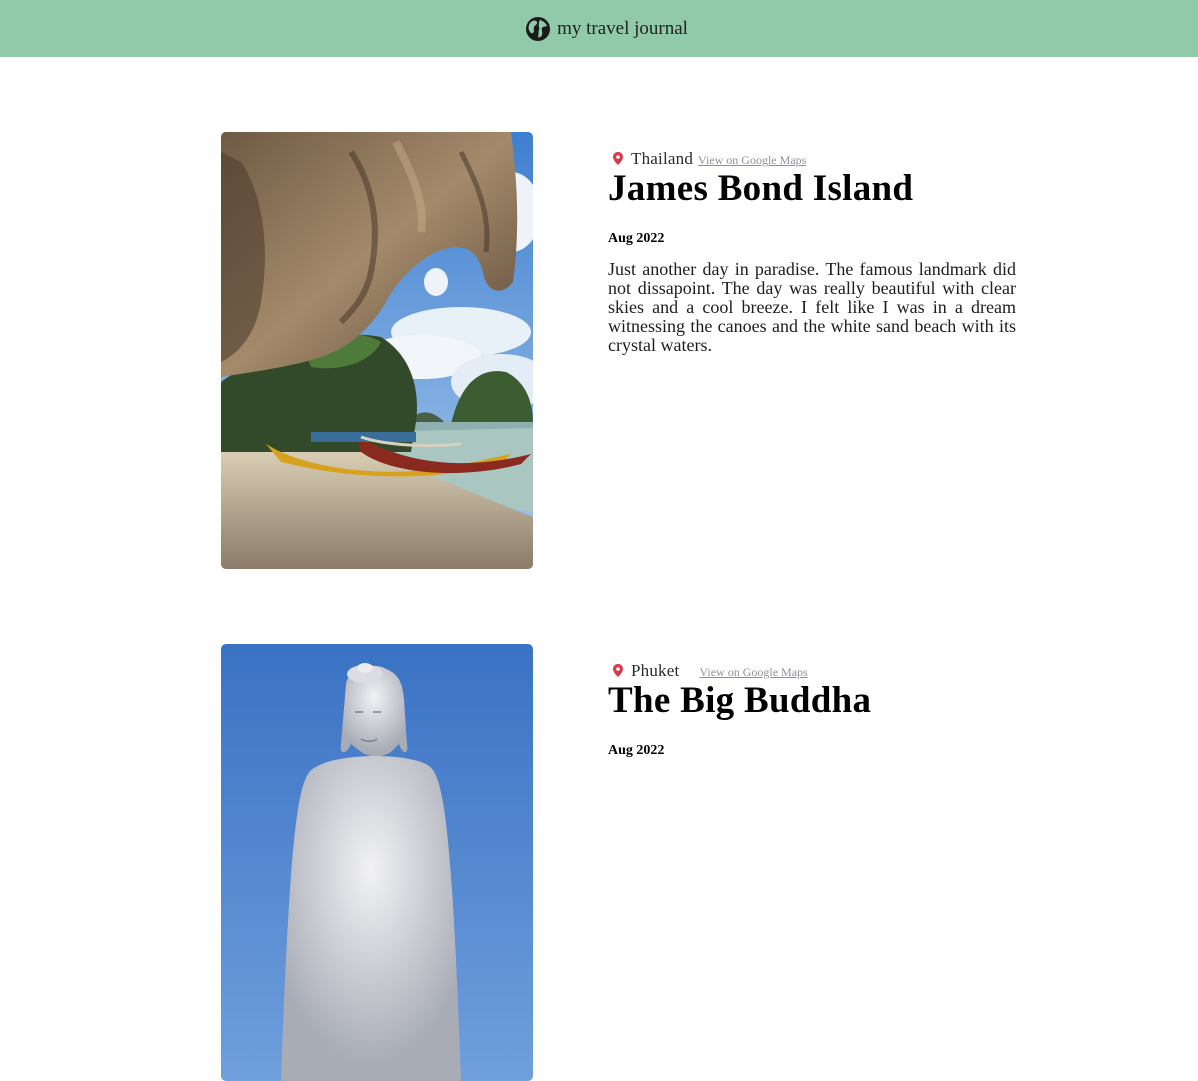 This screenshot has height=1081, width=1198. Describe the element at coordinates (662, 158) in the screenshot. I see `entry-location: Thailand` at that location.